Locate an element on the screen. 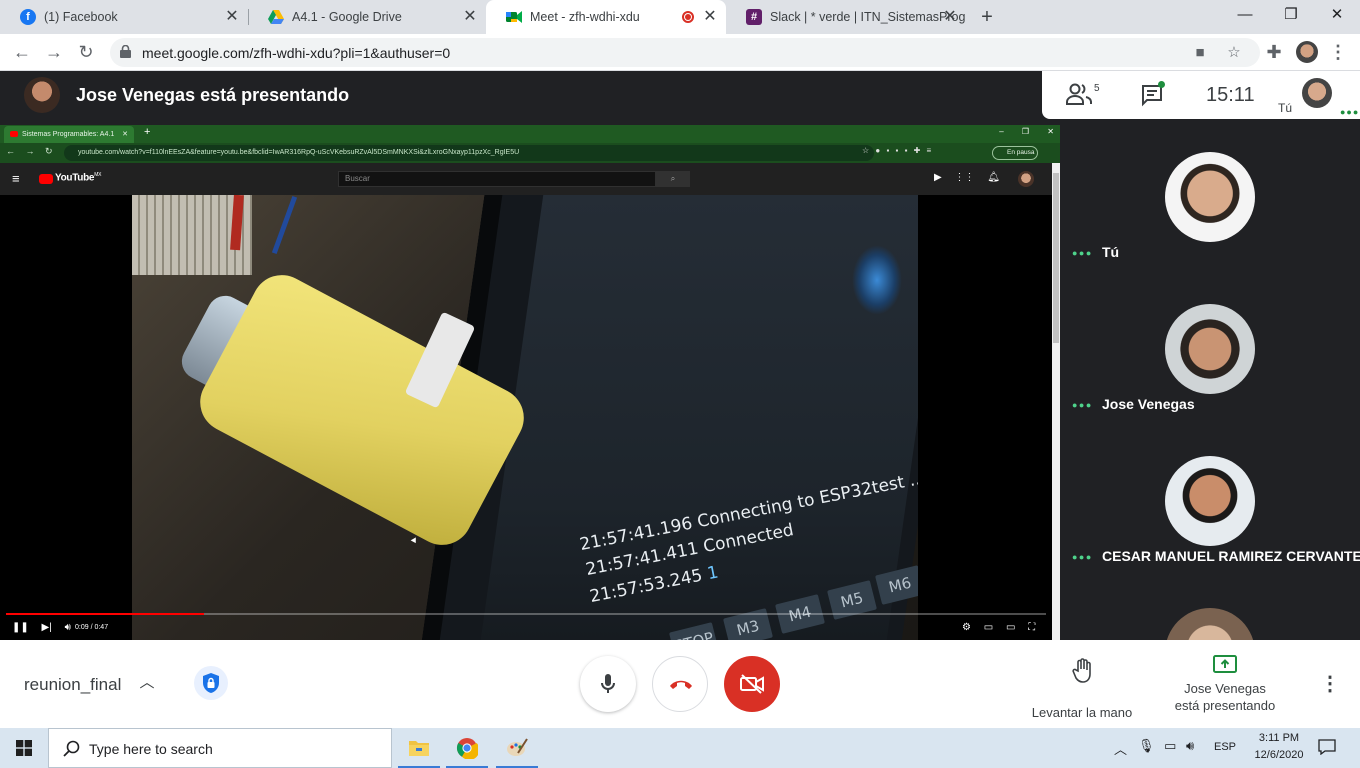 The height and width of the screenshot is (768, 1360). windows-start-button is located at coordinates (24, 748).